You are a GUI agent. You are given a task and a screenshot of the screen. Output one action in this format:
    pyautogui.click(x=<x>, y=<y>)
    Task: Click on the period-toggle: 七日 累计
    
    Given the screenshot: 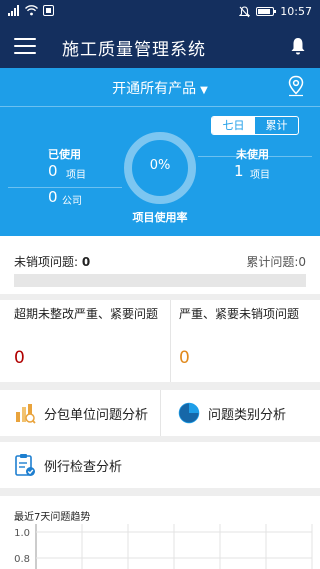 What is the action you would take?
    pyautogui.click(x=255, y=125)
    